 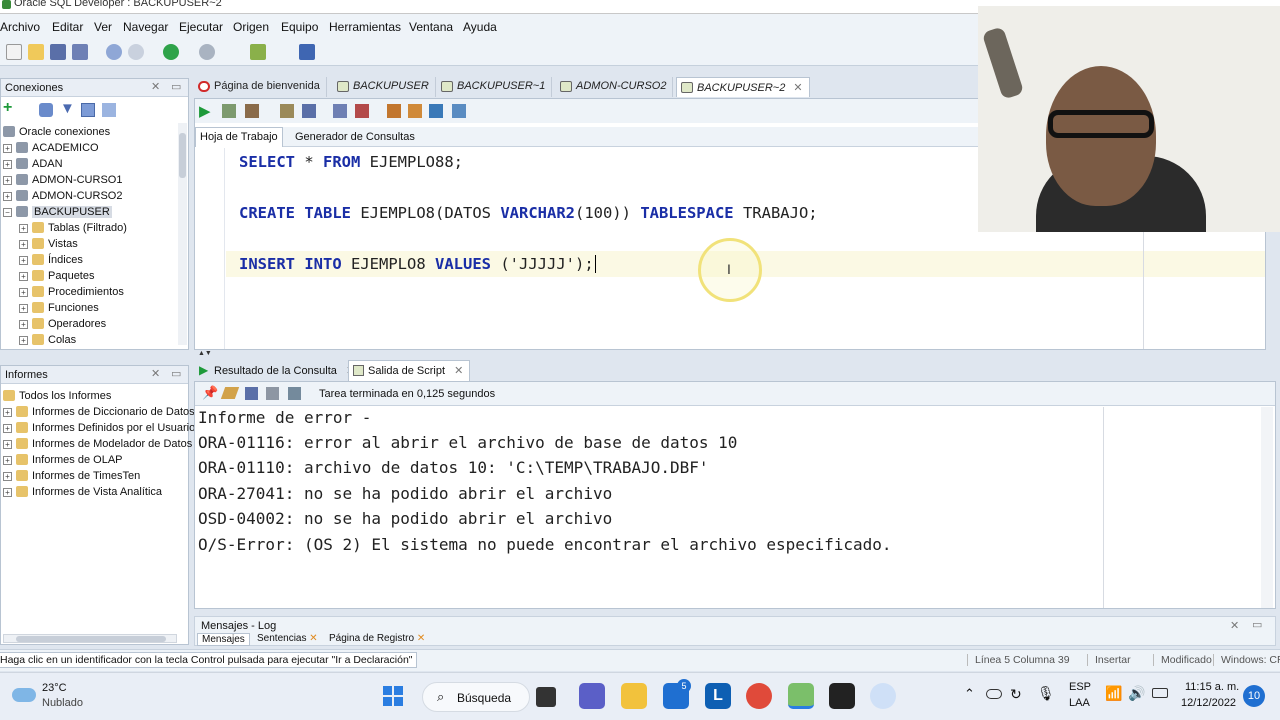 I want to click on code-line-select: SELECT * FROM EJEMPLO88;, so click(x=351, y=162).